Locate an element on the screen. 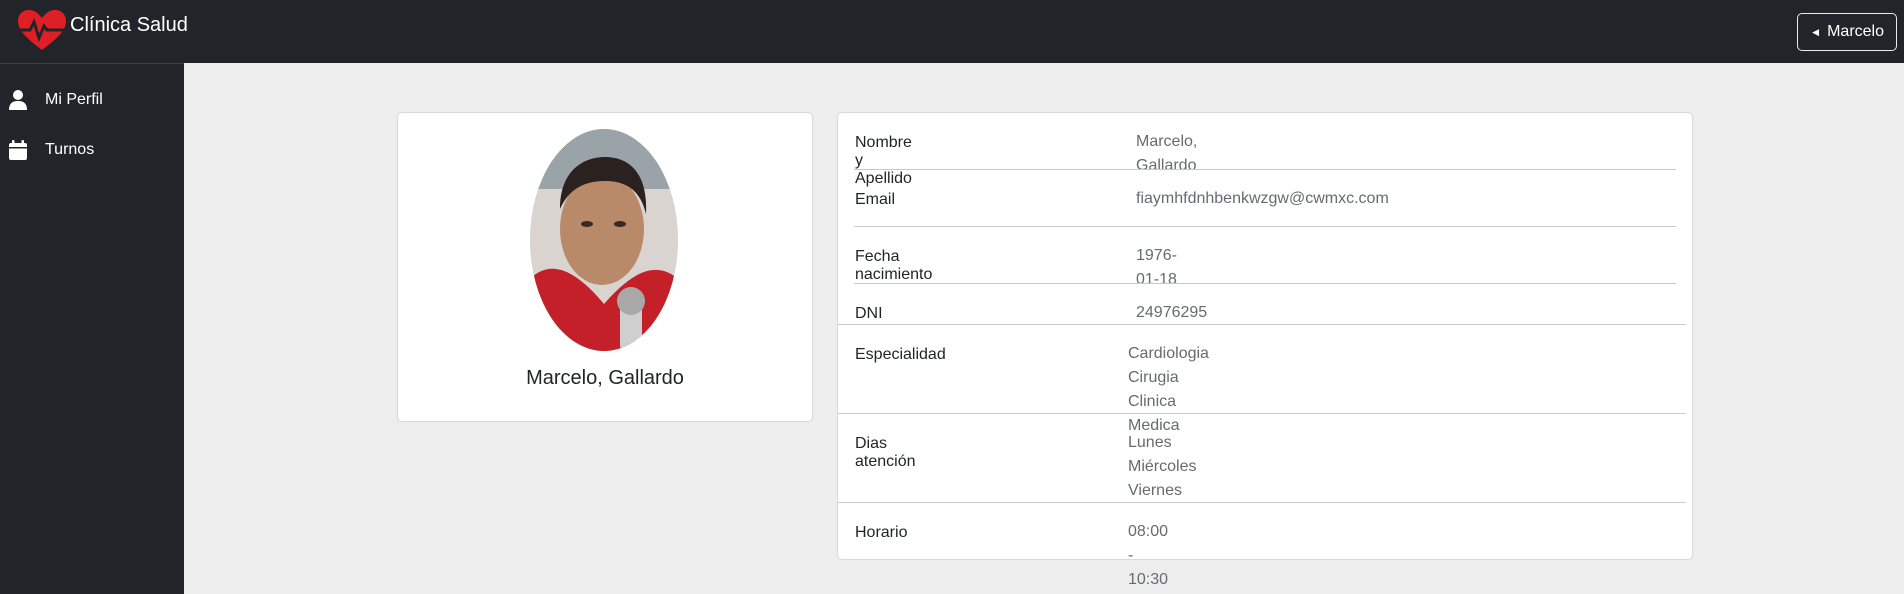  specialty-label: Especialidad is located at coordinates (900, 354).